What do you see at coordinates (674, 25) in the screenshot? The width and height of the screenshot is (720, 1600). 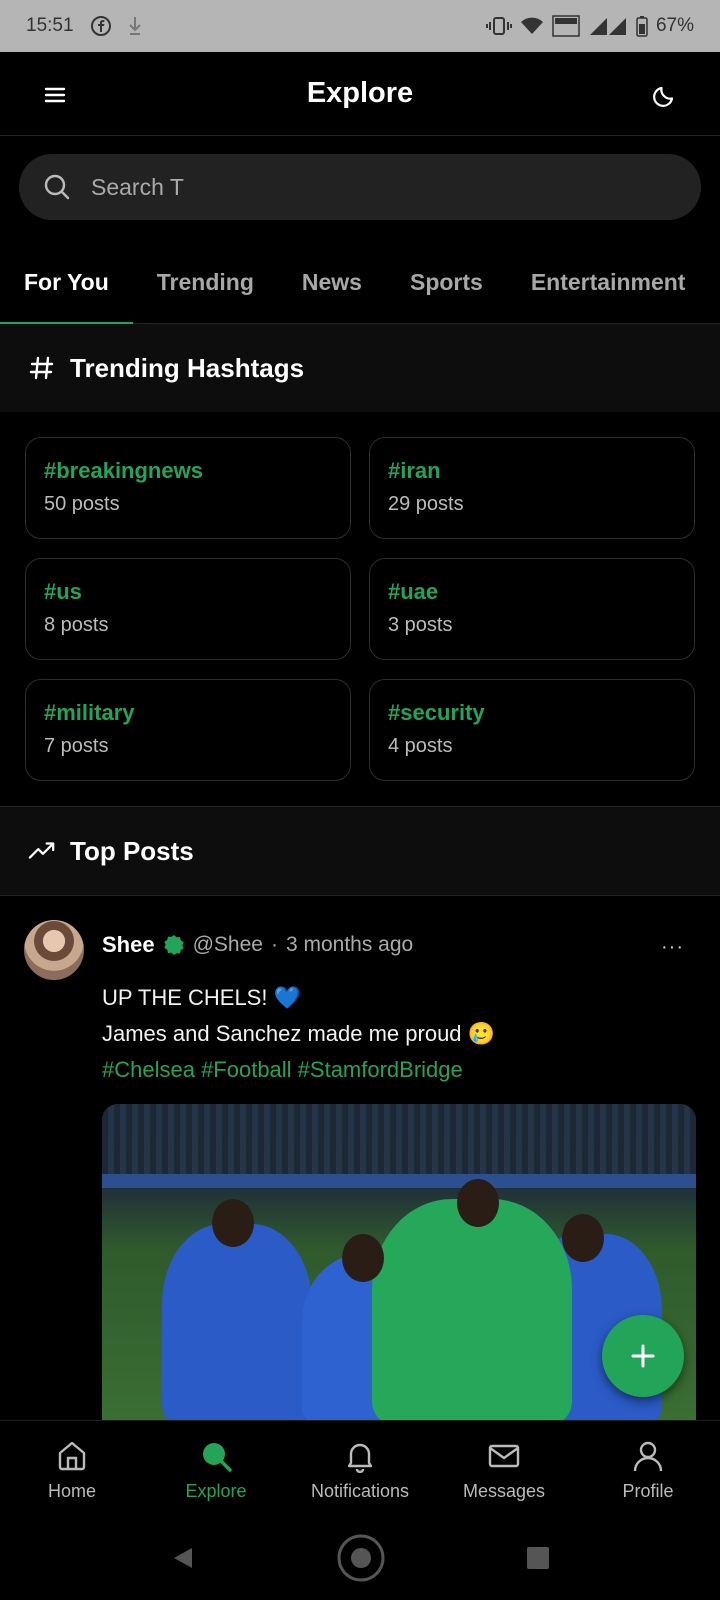 I see `battery-percent: 67%` at bounding box center [674, 25].